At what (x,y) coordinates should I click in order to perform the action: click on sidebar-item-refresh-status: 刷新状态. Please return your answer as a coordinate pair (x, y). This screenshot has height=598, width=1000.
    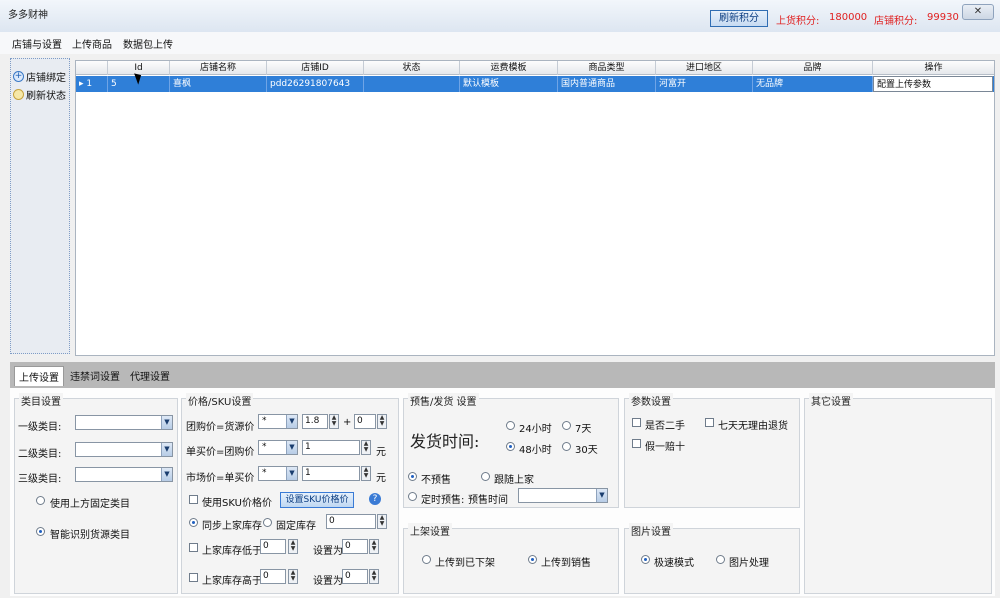
    Looking at the image, I should click on (39, 94).